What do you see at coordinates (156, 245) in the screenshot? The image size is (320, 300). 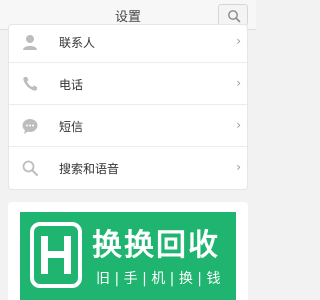 I see `banner-title: 换换回收` at bounding box center [156, 245].